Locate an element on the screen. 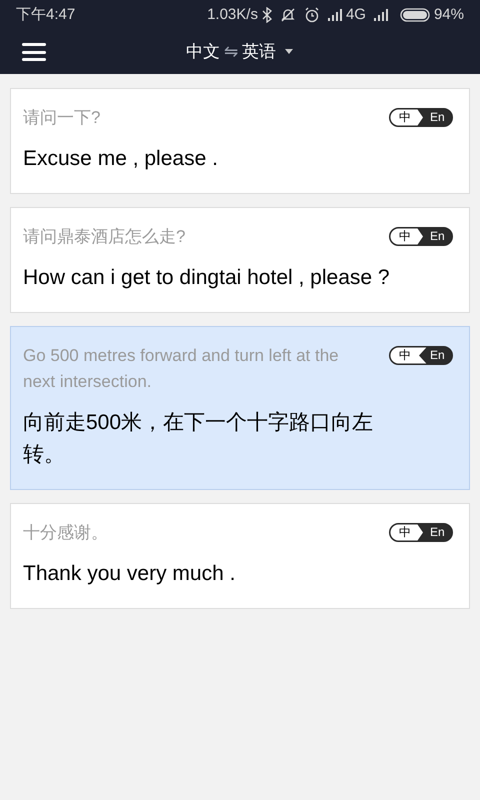  source-text: 请问鼎泰酒店怎么走? is located at coordinates (104, 237).